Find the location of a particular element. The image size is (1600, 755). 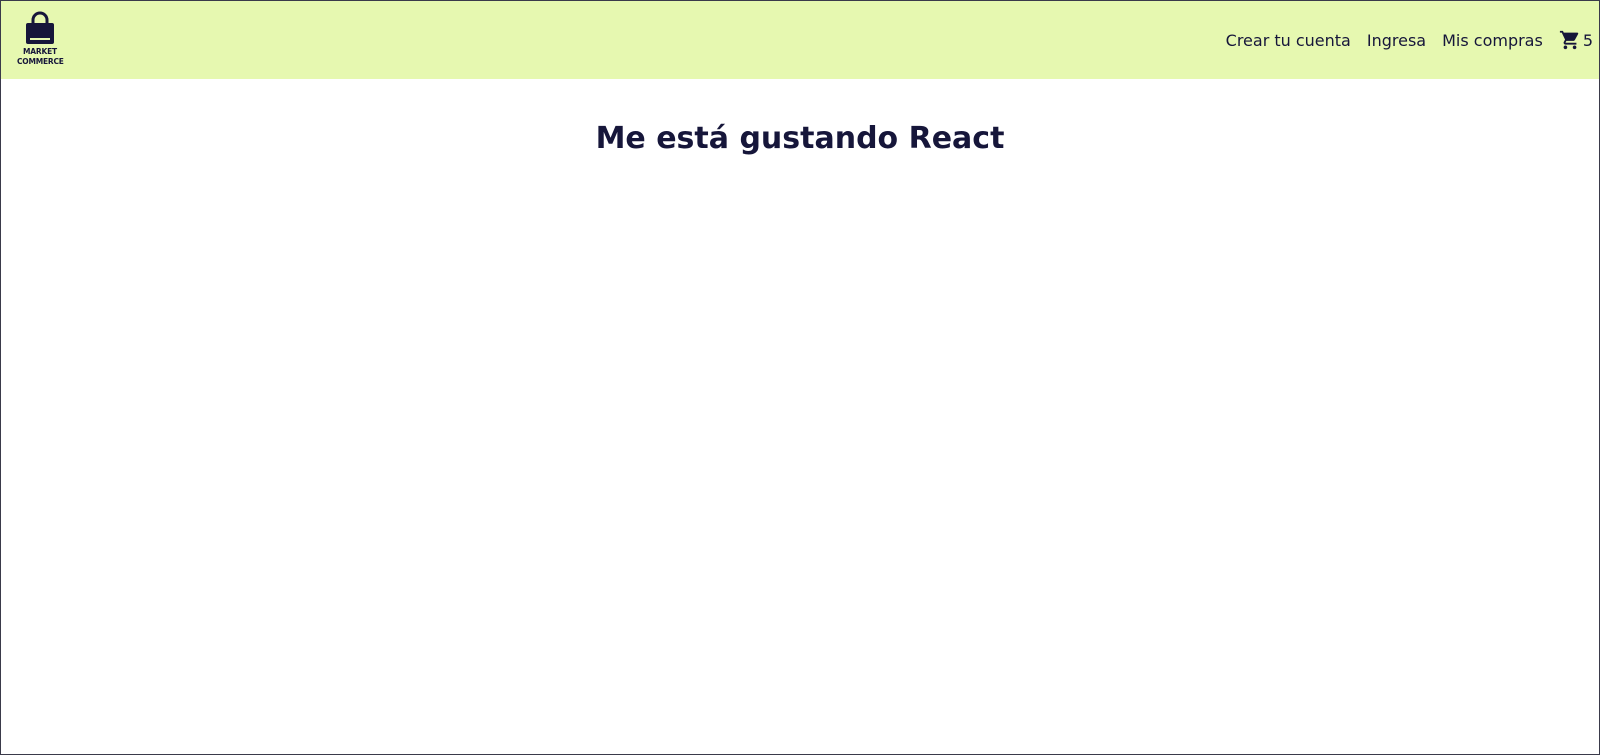

login-link: Ingresa is located at coordinates (1396, 40).